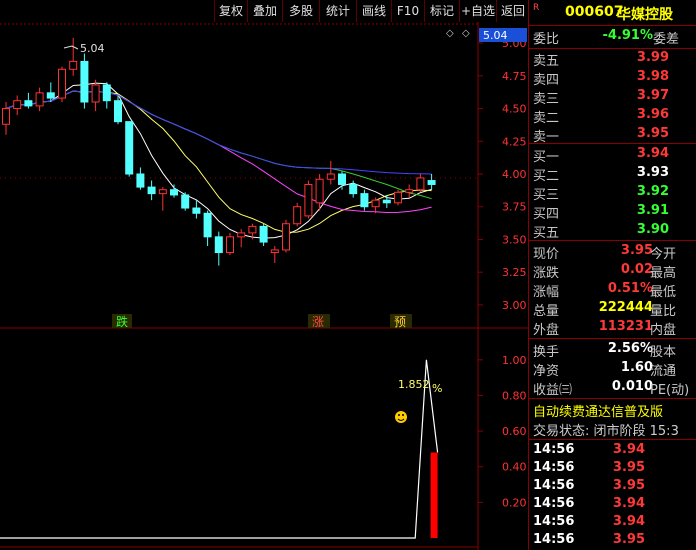 This screenshot has width=696, height=550. I want to click on row-label: 收益㈢, so click(553, 390).